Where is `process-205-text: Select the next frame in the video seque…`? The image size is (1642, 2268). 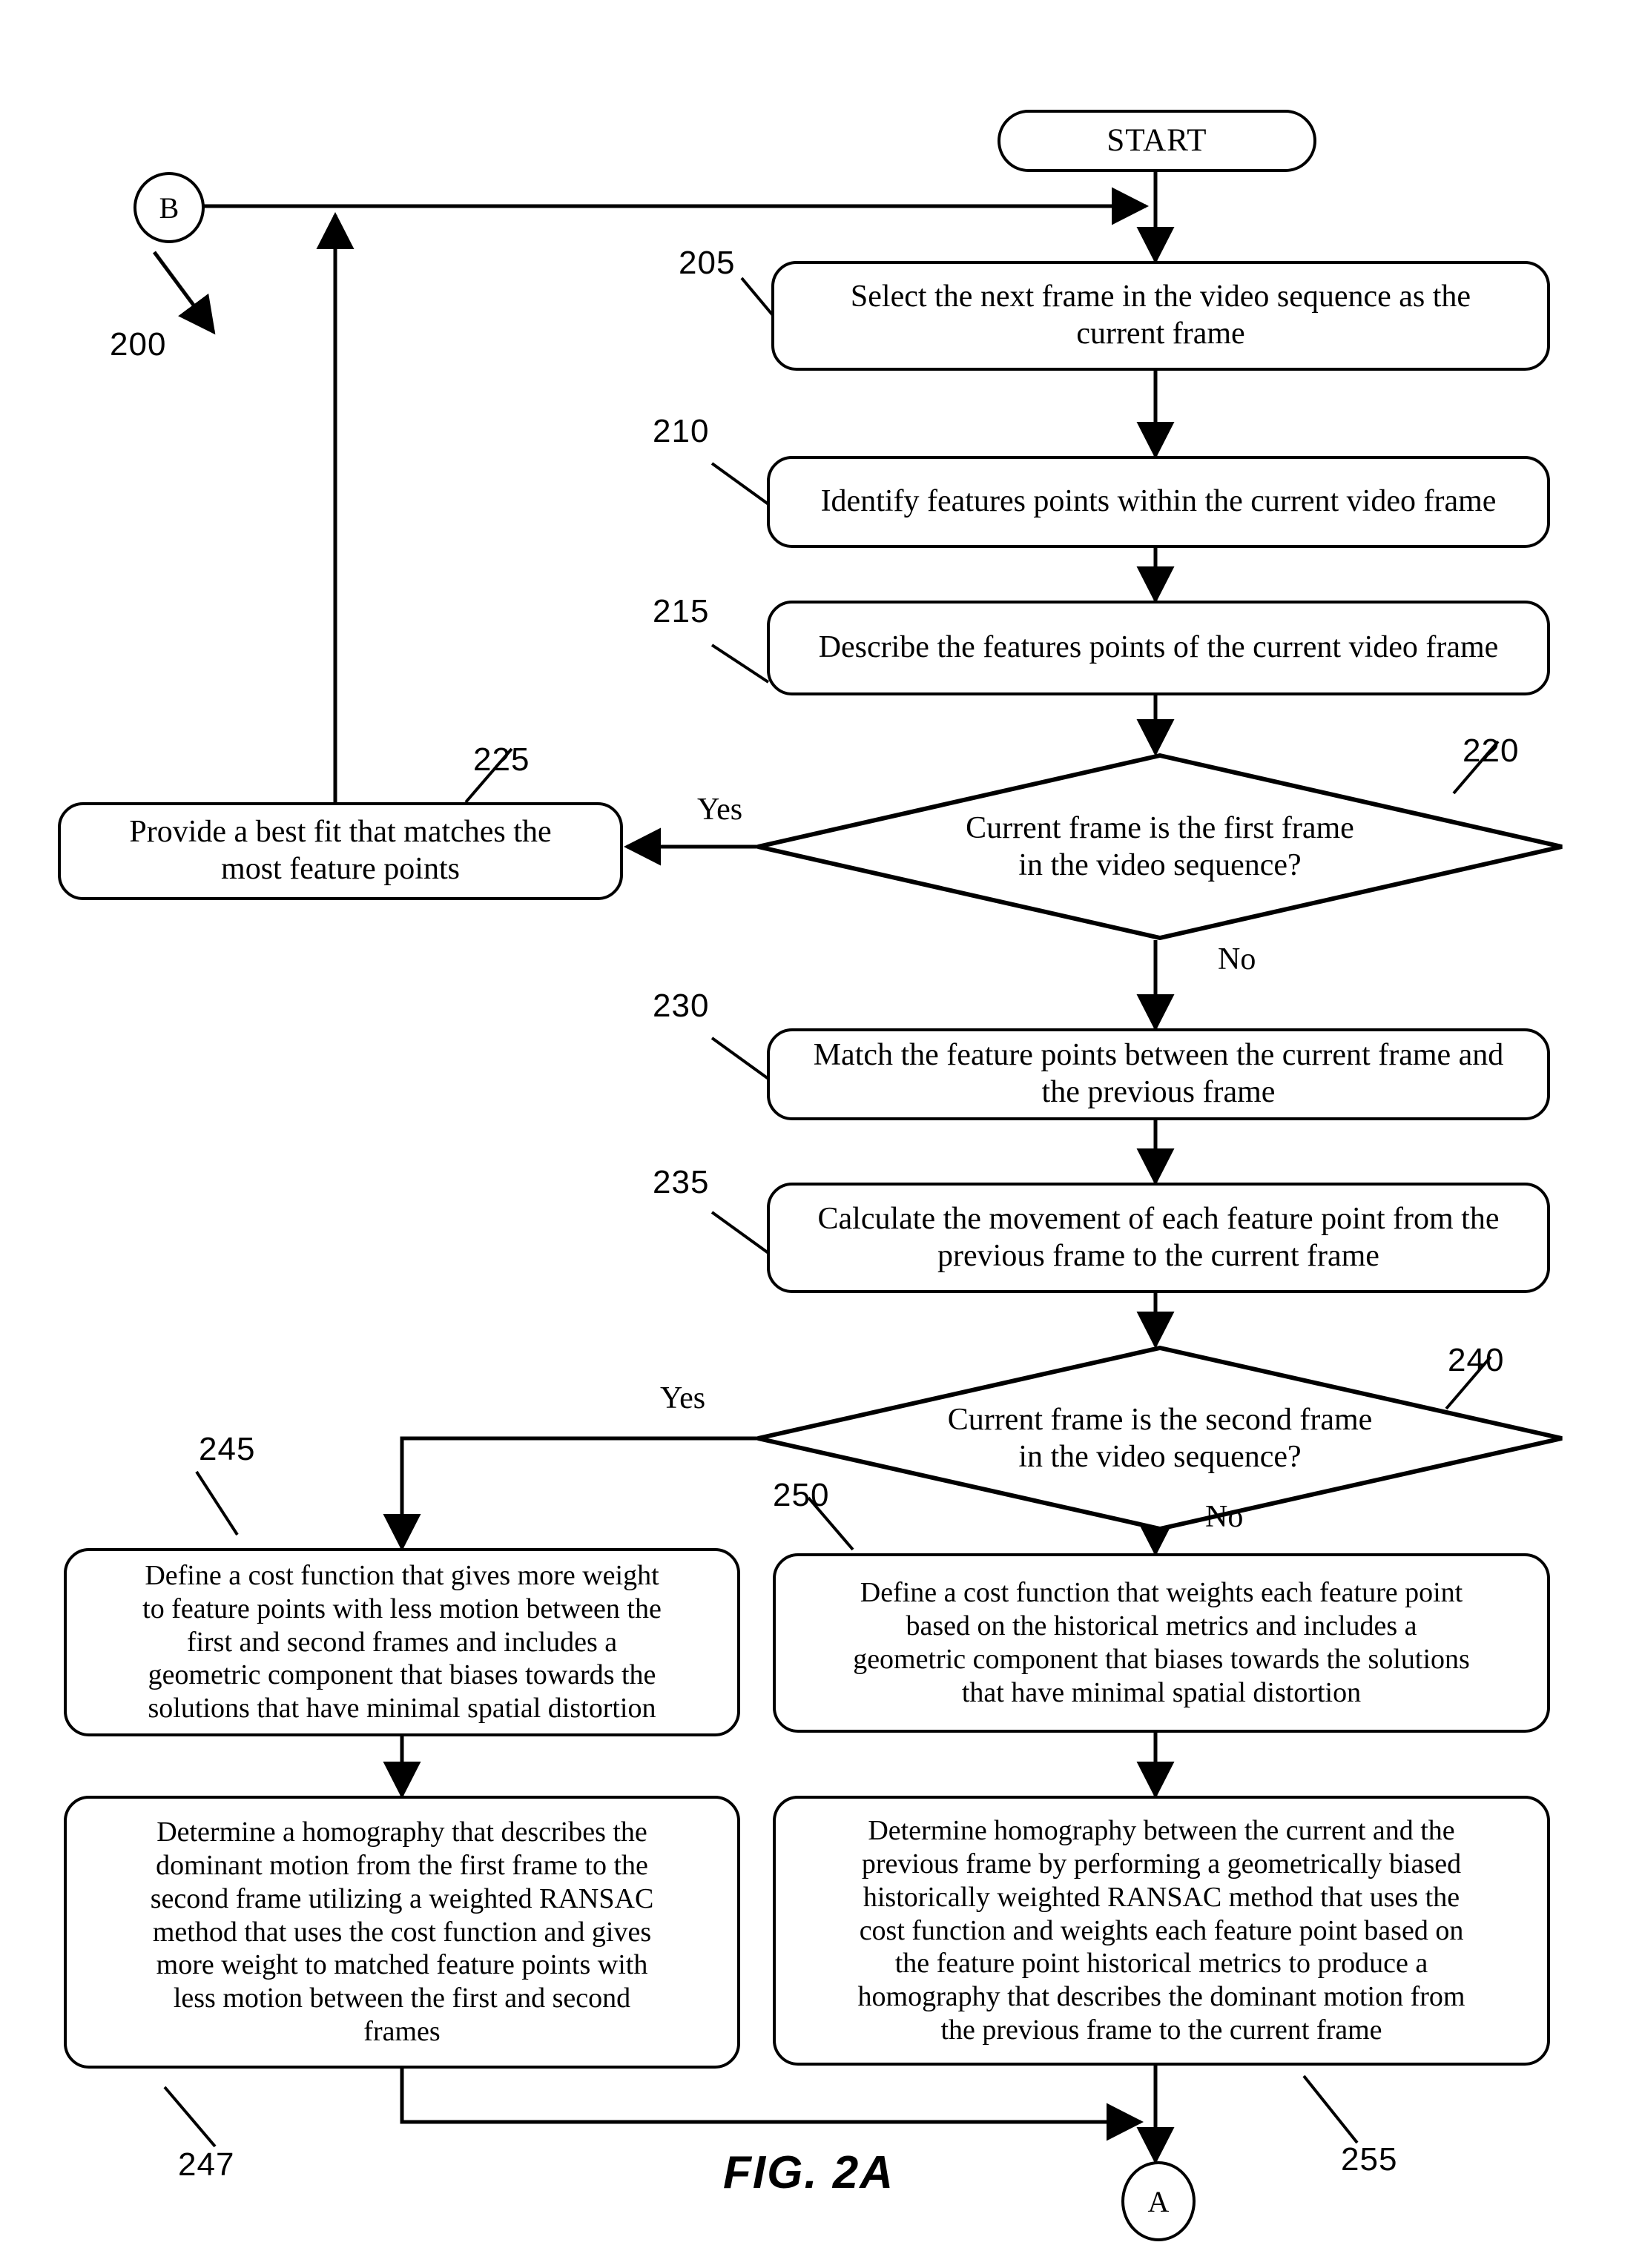
process-205-text: Select the next frame in the video seque… is located at coordinates (1160, 316).